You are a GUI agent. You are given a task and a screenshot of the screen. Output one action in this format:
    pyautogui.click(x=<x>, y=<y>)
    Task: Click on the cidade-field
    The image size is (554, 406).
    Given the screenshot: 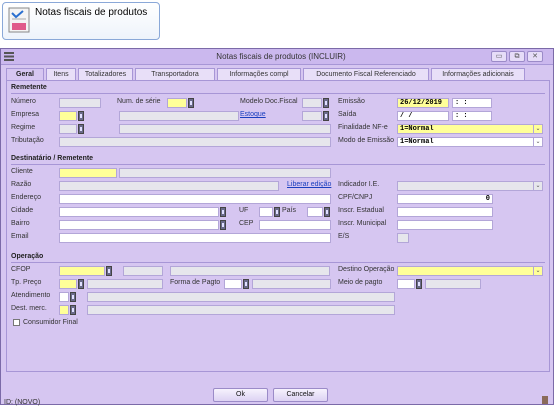 What is the action you would take?
    pyautogui.click(x=139, y=212)
    